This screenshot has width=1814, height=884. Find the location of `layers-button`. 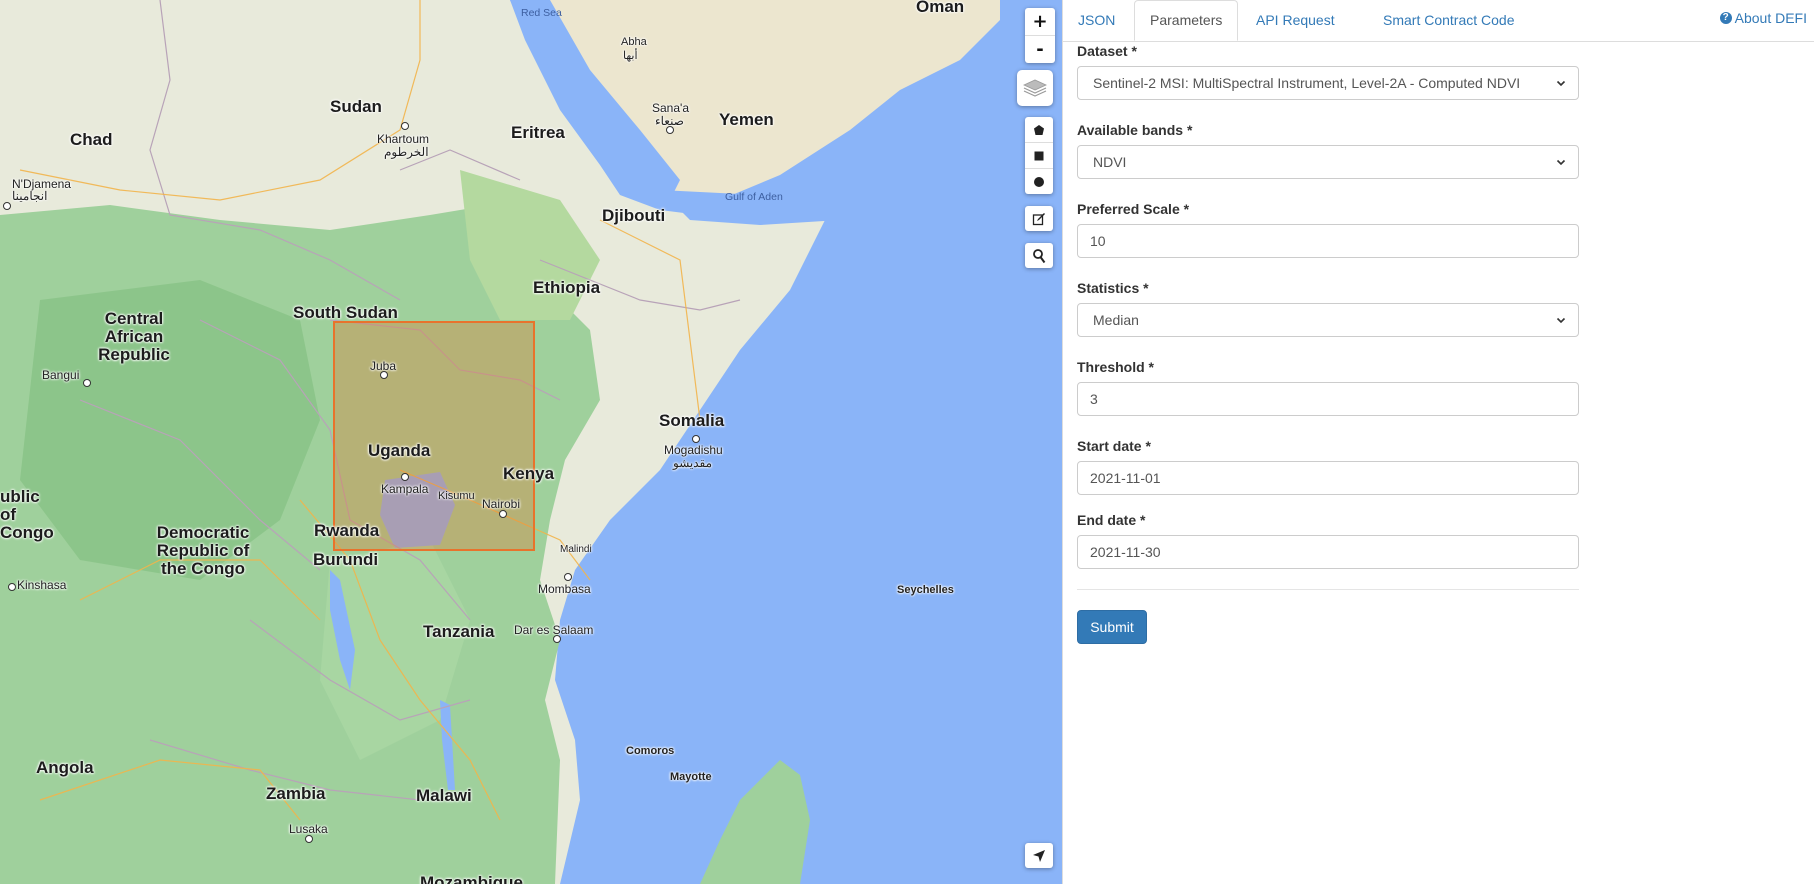

layers-button is located at coordinates (1035, 88).